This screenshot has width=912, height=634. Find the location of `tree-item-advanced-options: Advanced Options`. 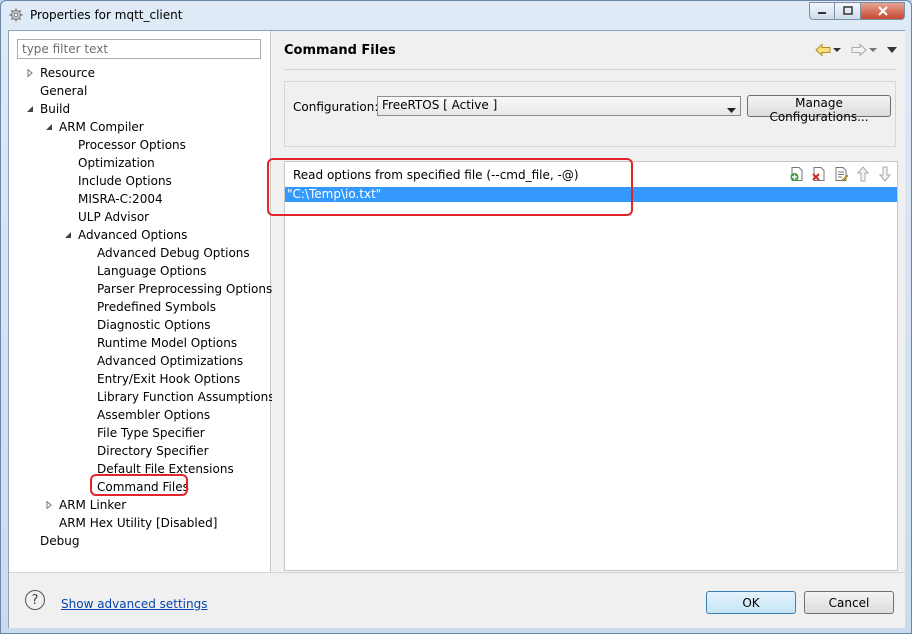

tree-item-advanced-options: Advanced Options is located at coordinates (132, 235).